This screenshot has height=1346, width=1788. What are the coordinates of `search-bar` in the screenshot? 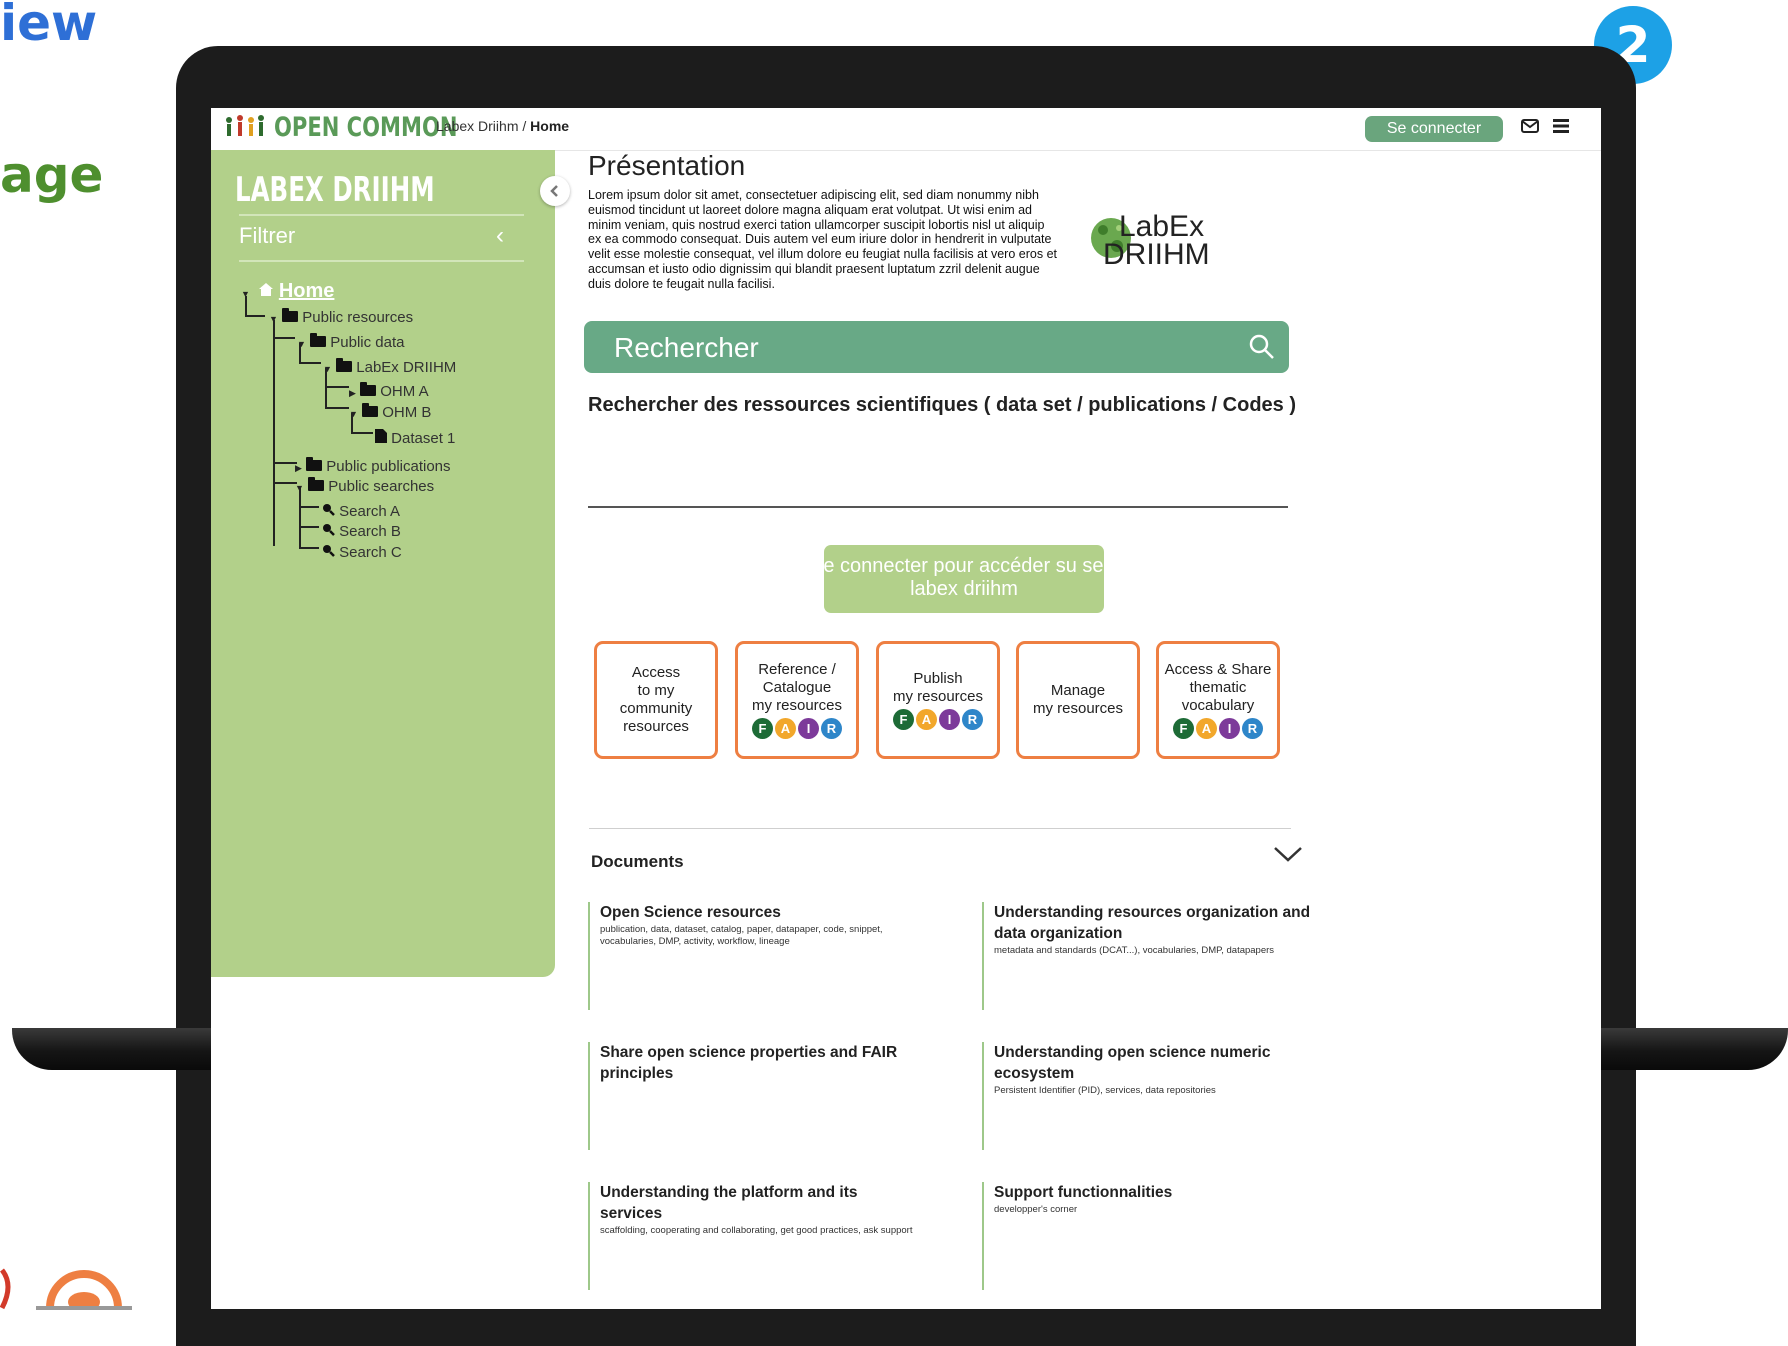 It's located at (936, 347).